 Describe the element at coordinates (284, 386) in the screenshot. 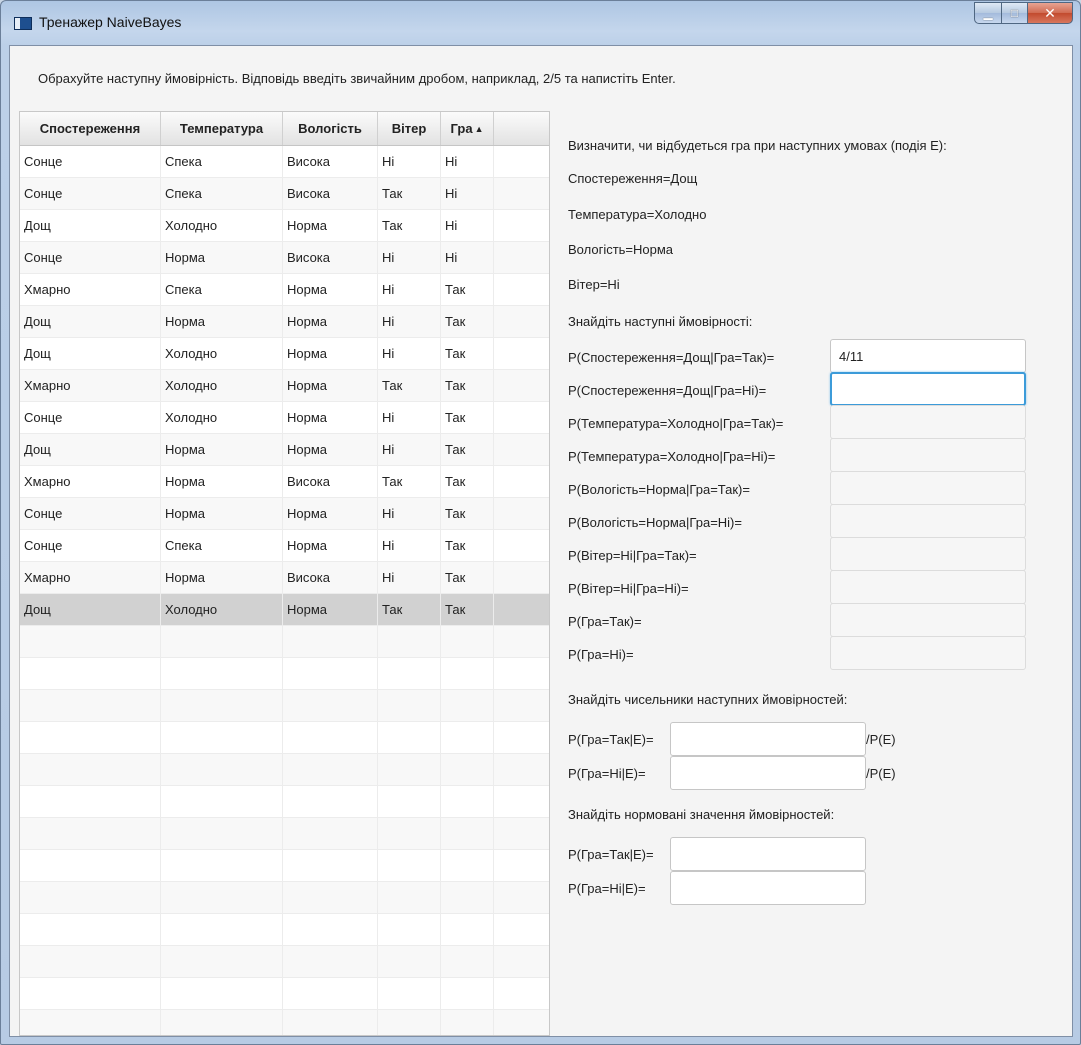

I see `table-row: Хмарно Холодно Норма Так Так` at that location.